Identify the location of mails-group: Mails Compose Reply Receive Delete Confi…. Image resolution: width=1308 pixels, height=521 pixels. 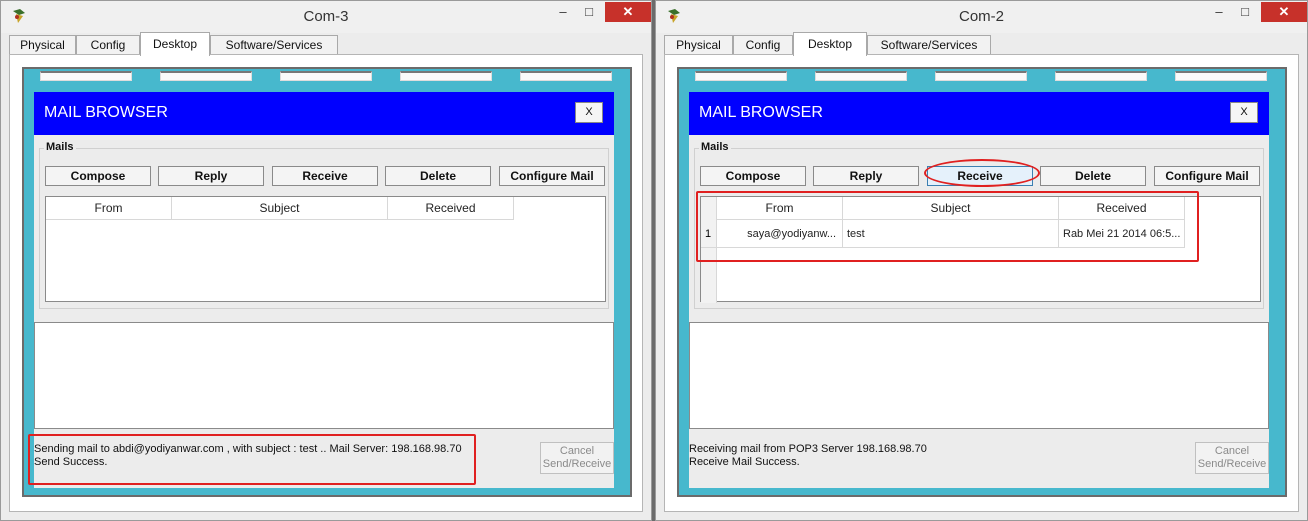
(324, 225).